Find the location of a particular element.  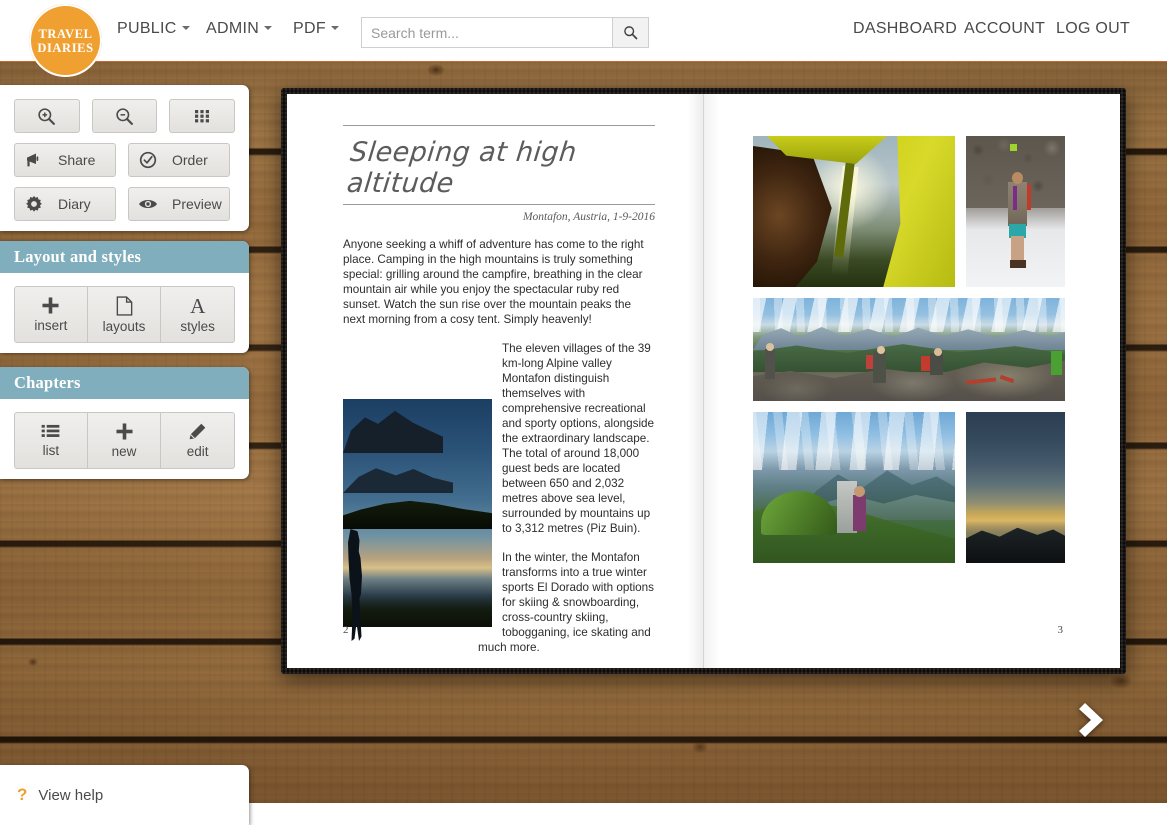

nav-item-public: PUBLIC is located at coordinates (153, 29).